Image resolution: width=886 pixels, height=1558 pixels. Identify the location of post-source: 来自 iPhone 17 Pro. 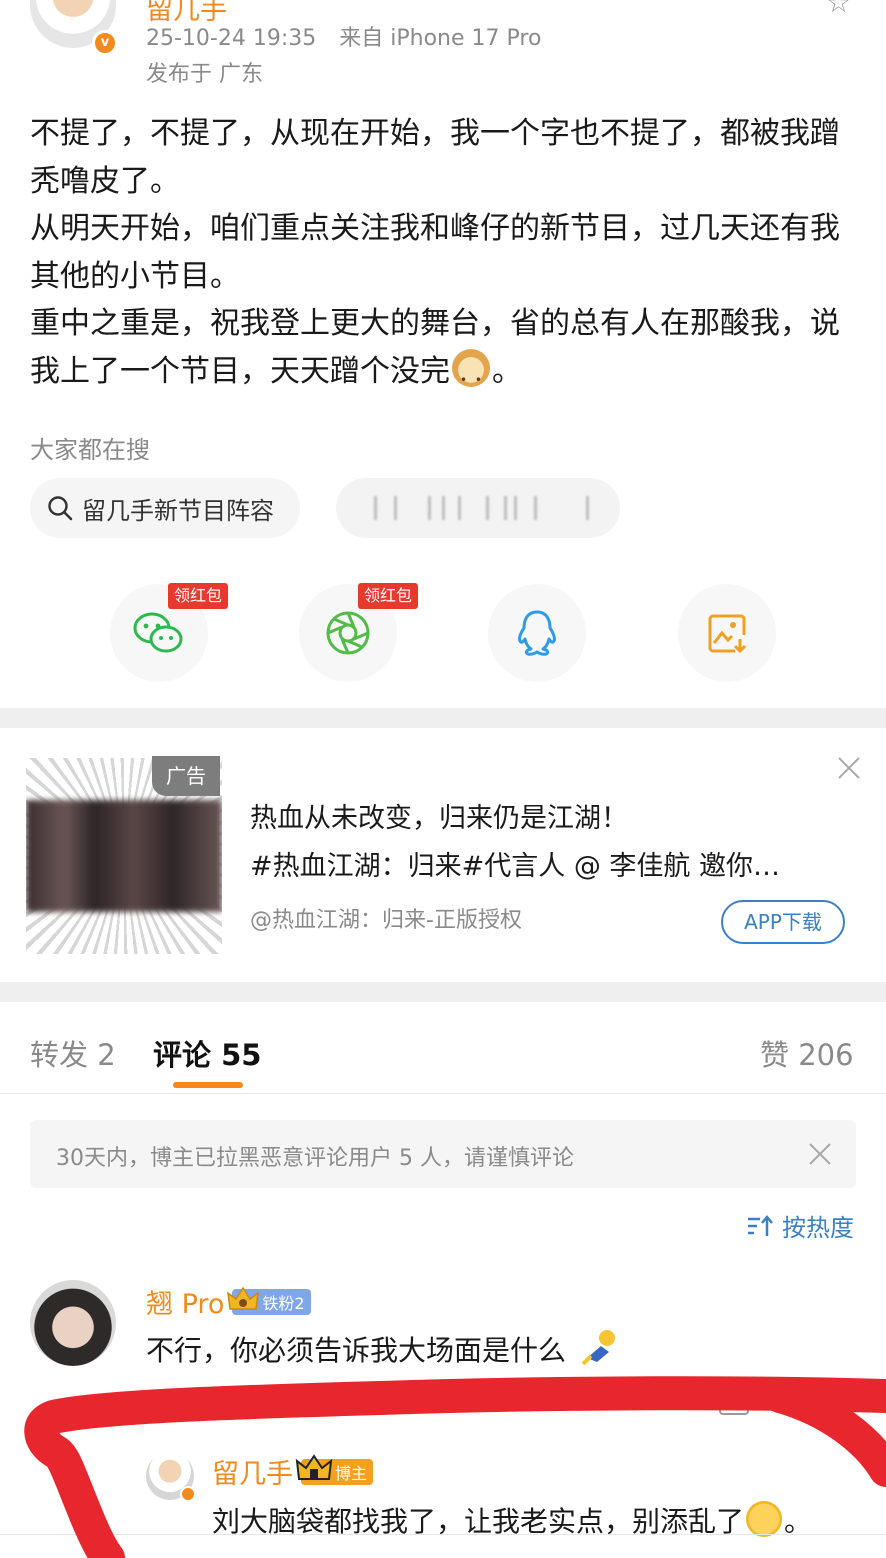
(440, 38).